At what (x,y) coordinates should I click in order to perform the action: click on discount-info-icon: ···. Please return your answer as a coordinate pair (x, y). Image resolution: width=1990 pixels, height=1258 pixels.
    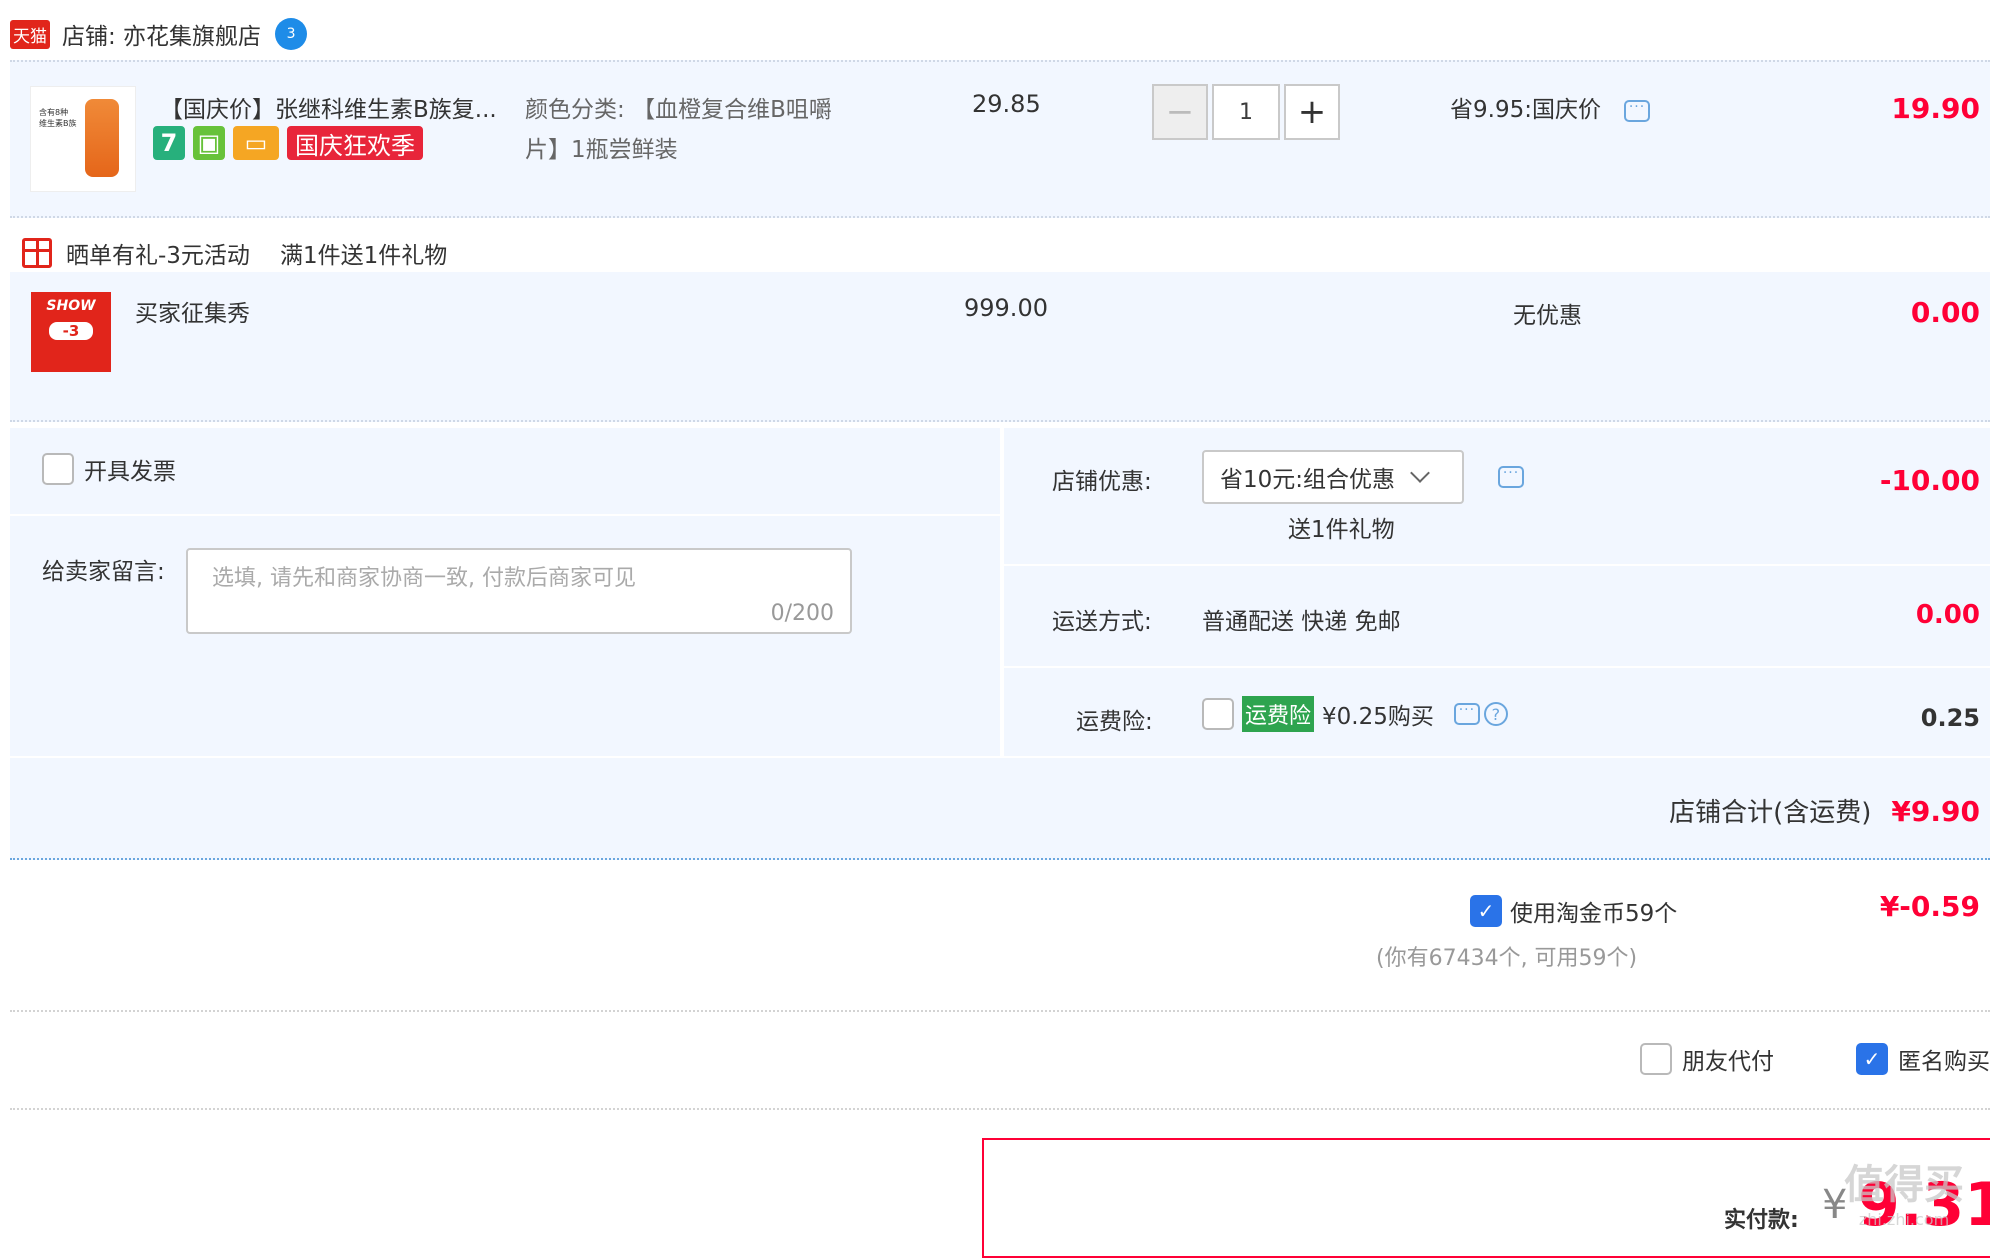
    Looking at the image, I should click on (1637, 111).